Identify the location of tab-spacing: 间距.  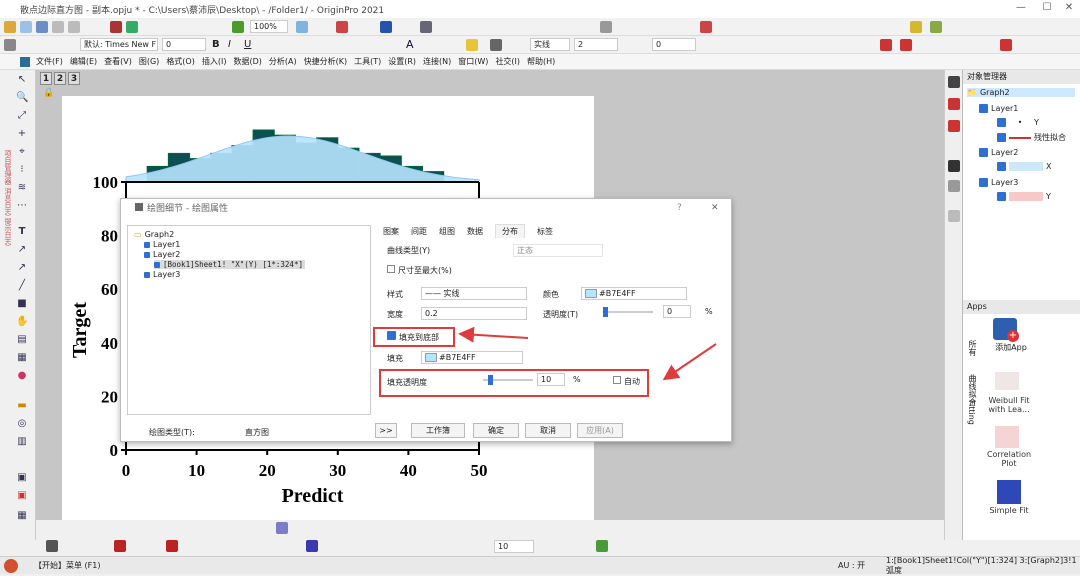
(419, 231).